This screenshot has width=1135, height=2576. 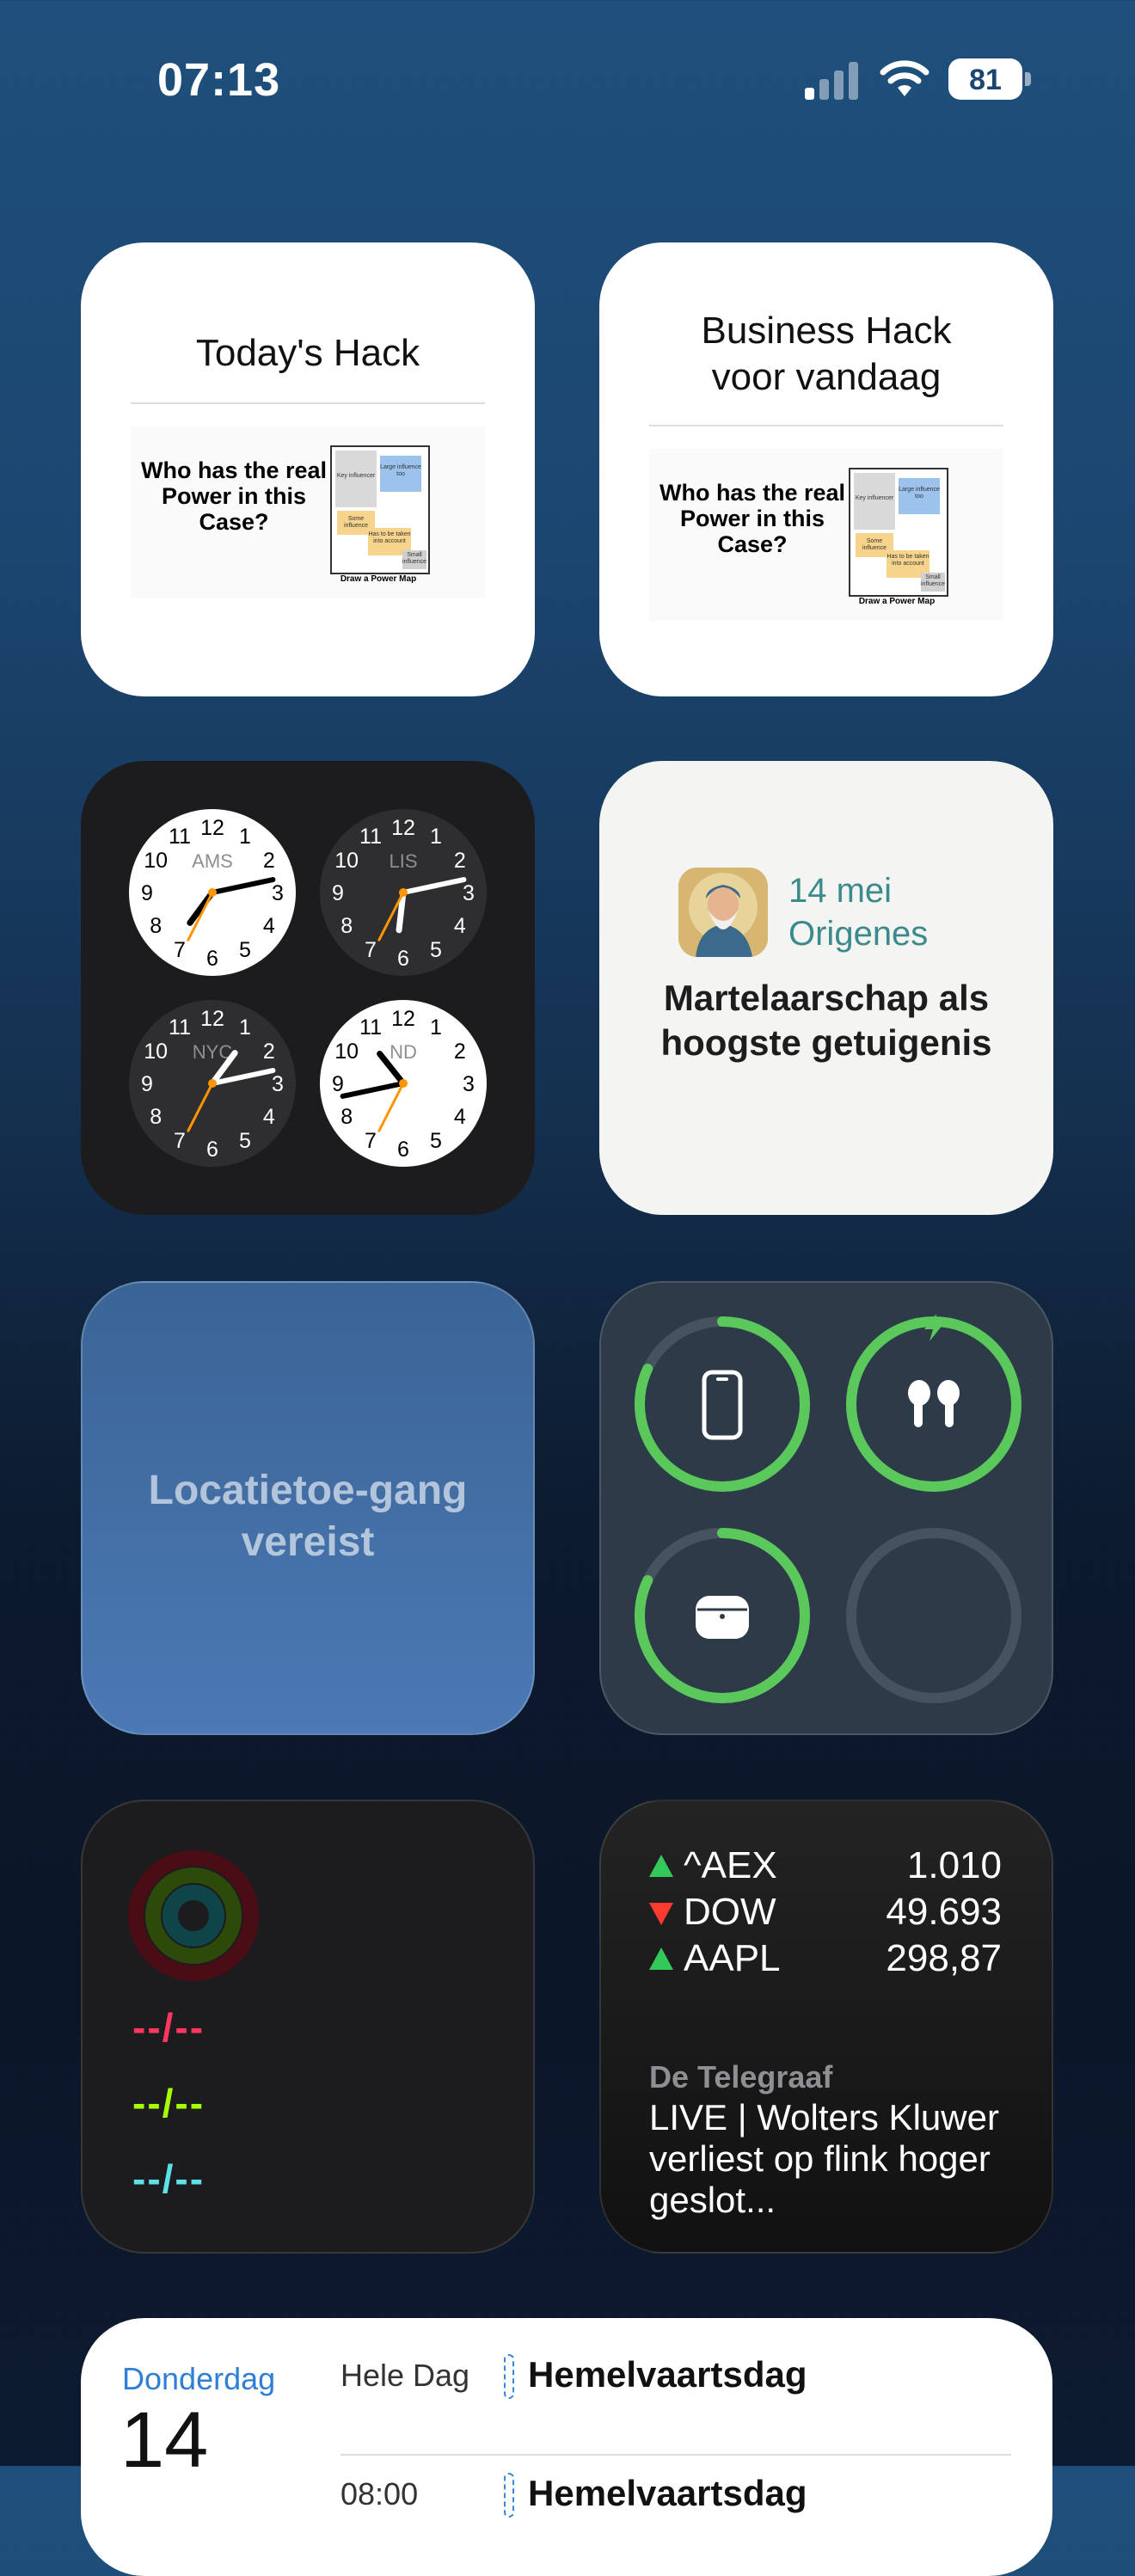 I want to click on stock-symbol: ^AEX, so click(x=730, y=1865).